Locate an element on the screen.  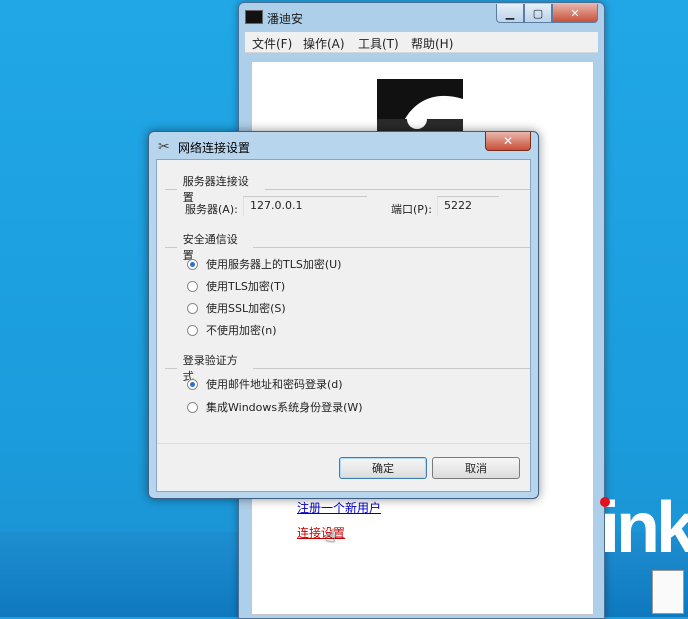
radio-label: 使用TLS加密(T) is located at coordinates (246, 286).